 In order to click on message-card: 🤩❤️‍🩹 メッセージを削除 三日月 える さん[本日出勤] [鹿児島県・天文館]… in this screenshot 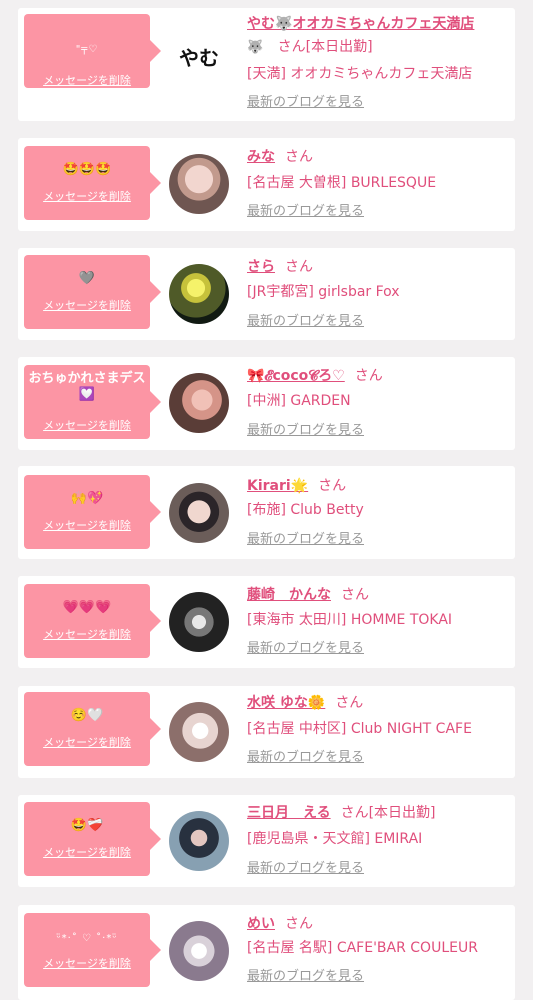, I will do `click(266, 841)`.